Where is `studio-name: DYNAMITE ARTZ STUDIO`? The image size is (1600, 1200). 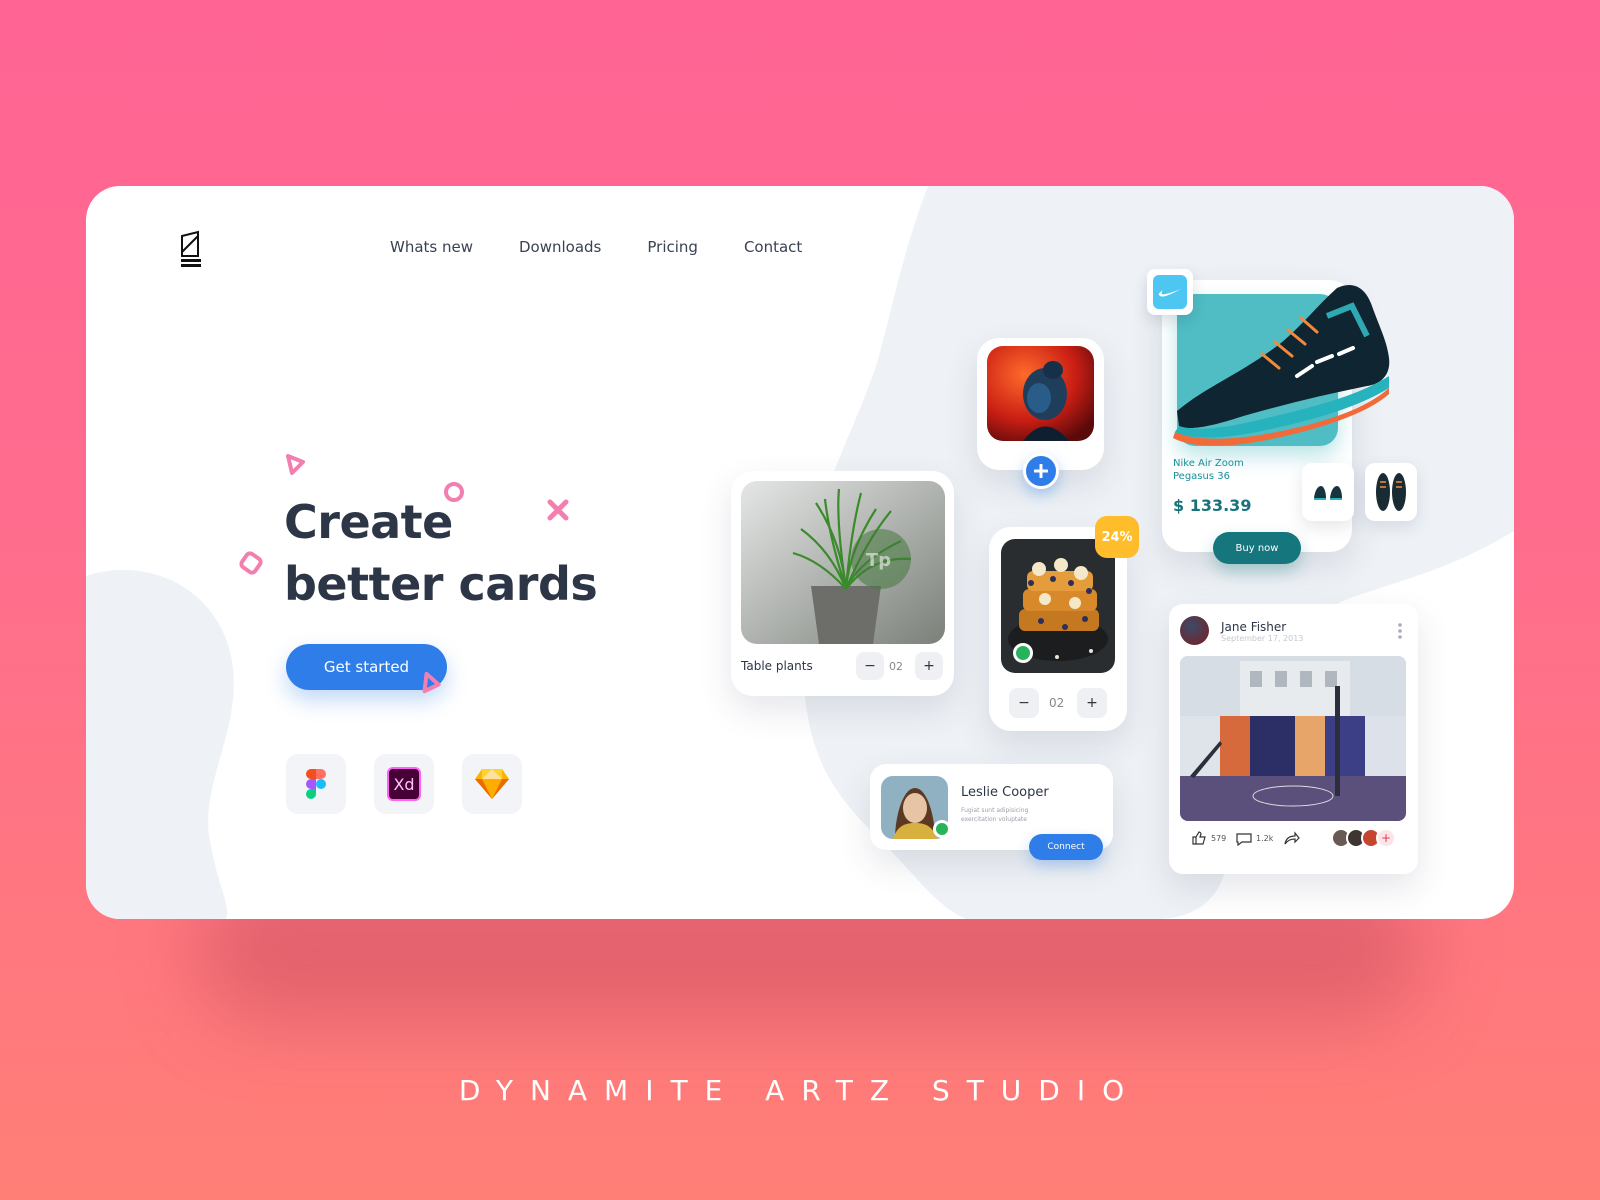
studio-name: DYNAMITE ARTZ STUDIO is located at coordinates (800, 1090).